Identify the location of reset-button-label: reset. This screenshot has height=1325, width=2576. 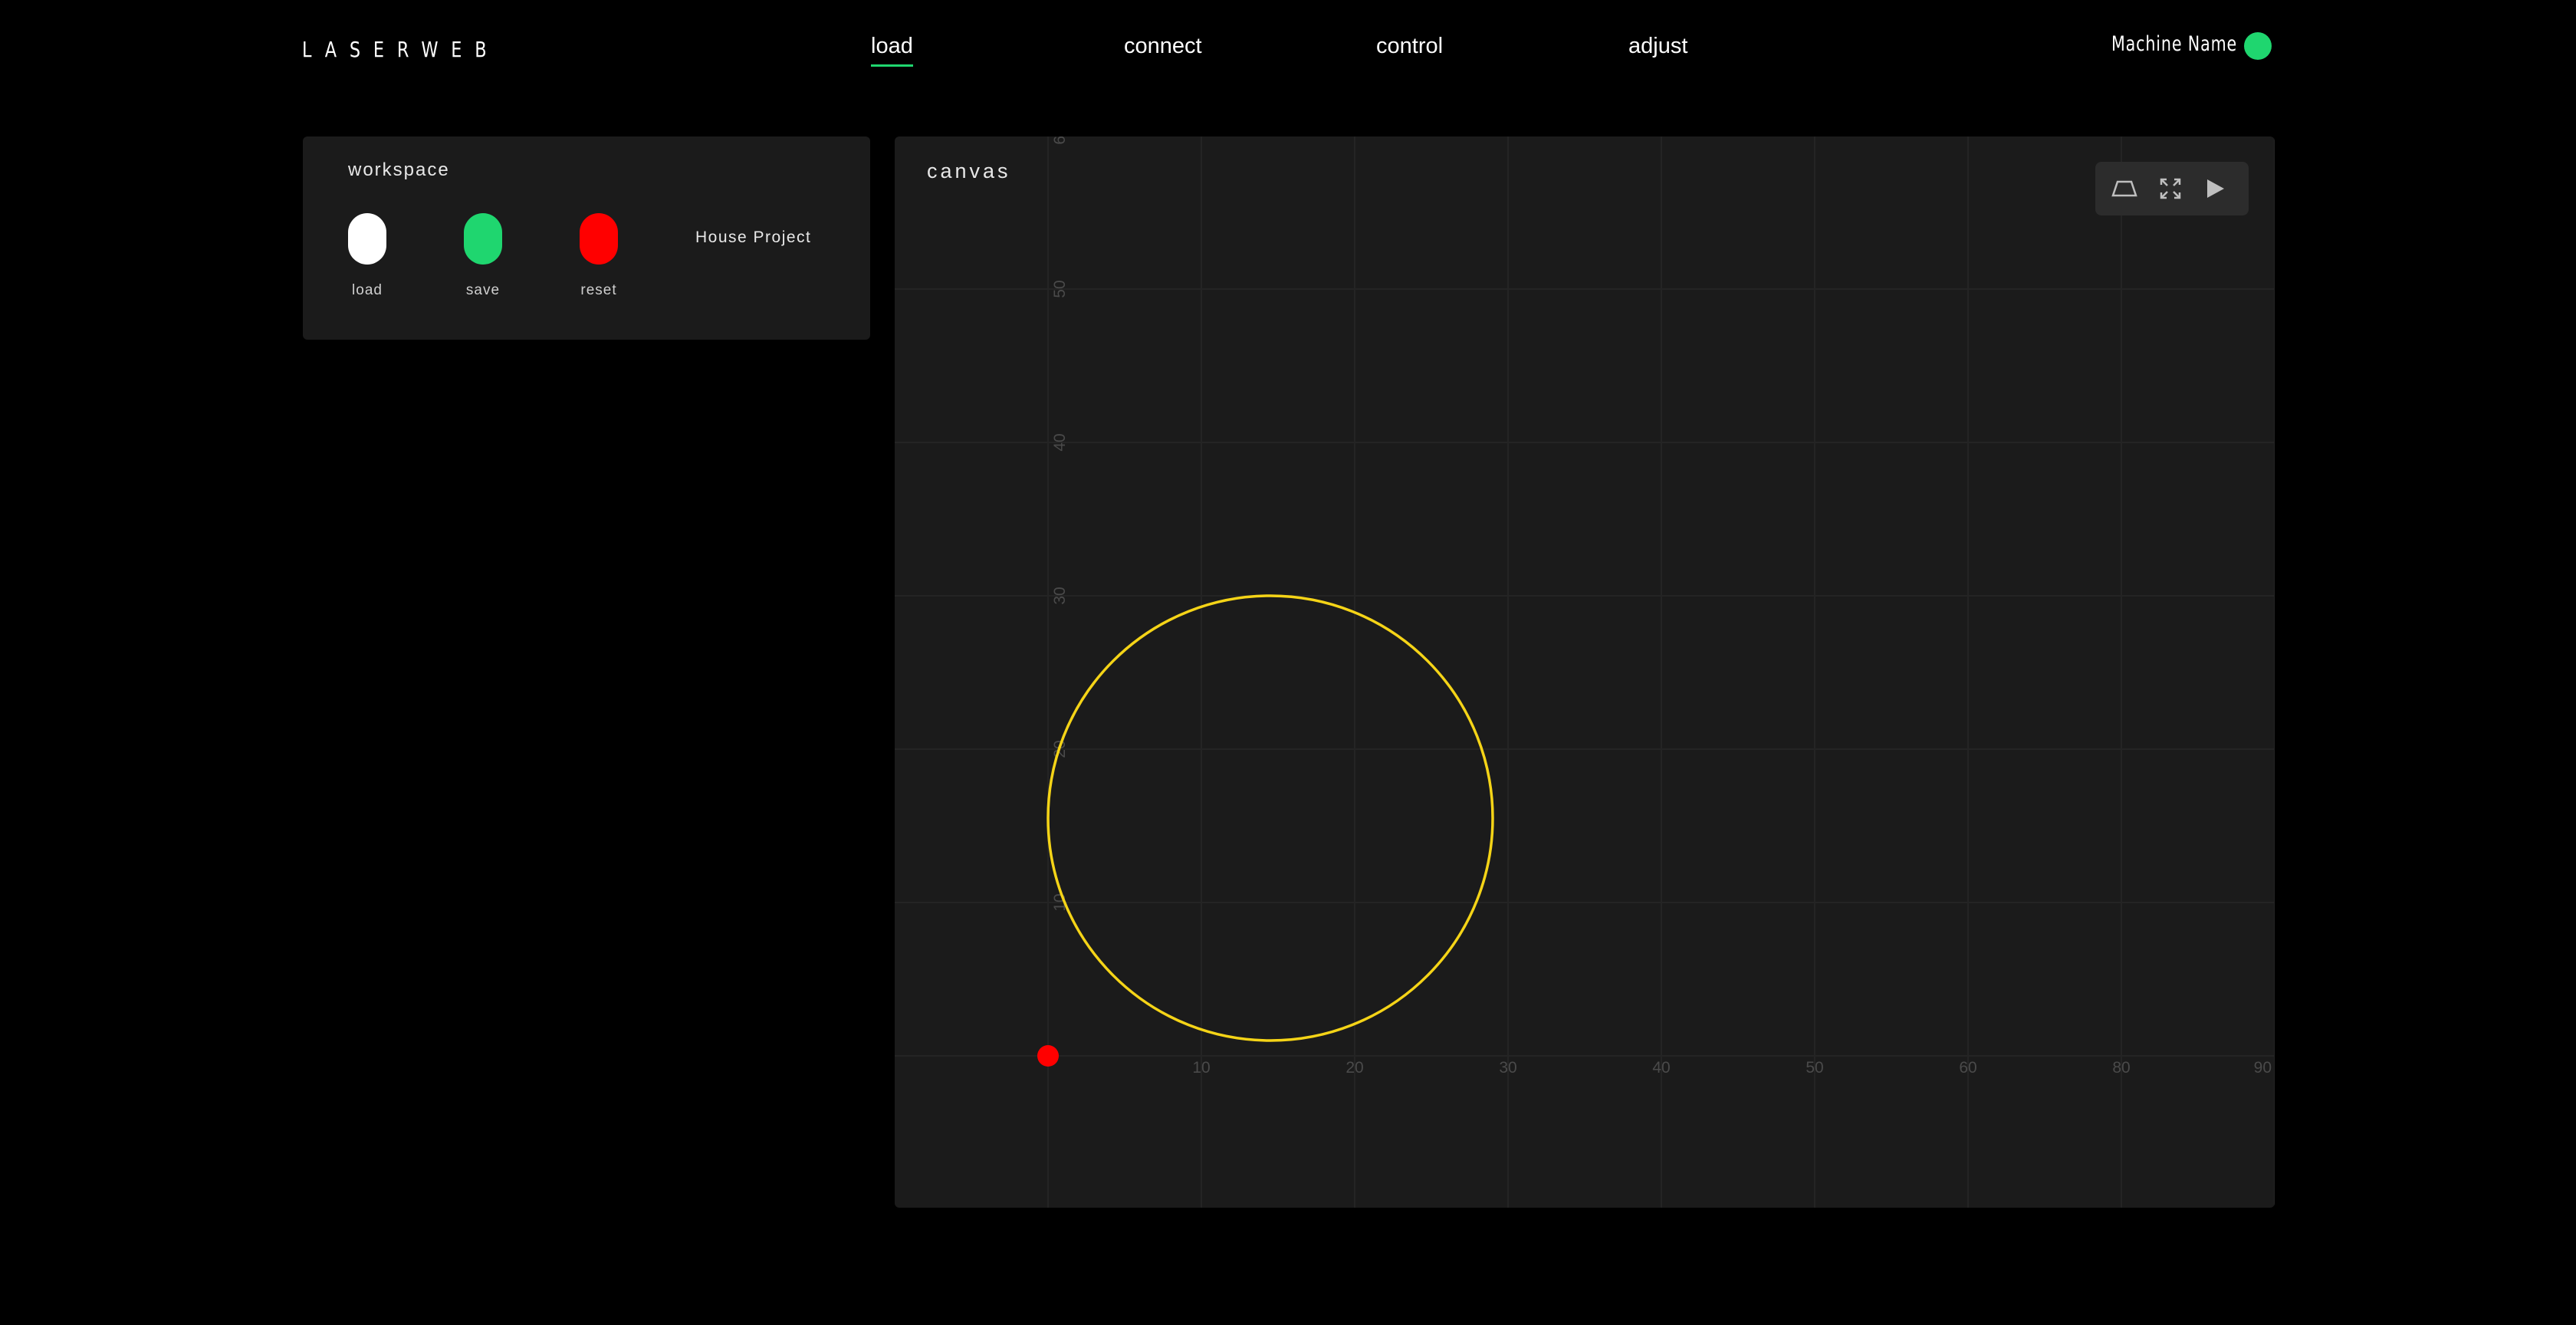
(598, 290).